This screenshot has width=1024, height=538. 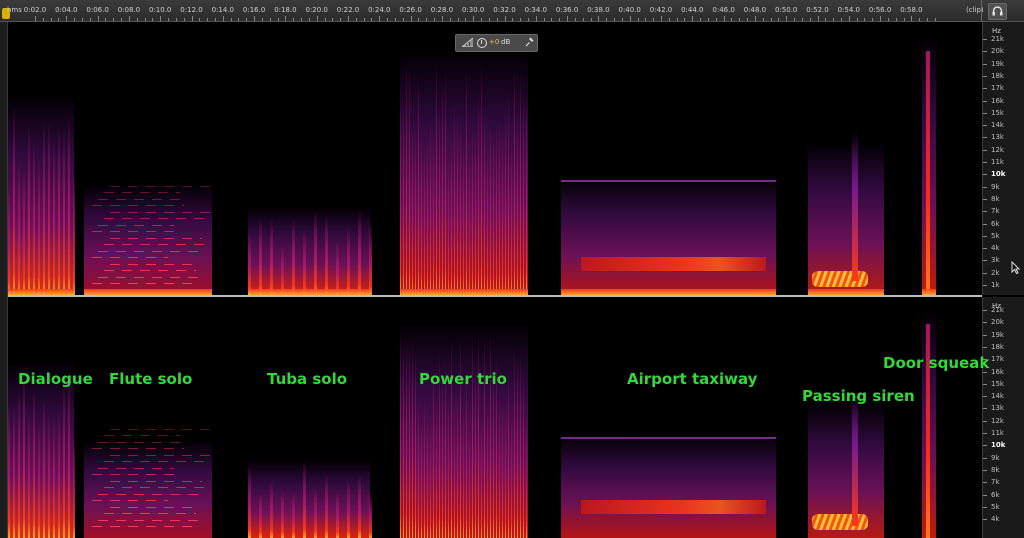 I want to click on hz-label: 11k, so click(x=997, y=162).